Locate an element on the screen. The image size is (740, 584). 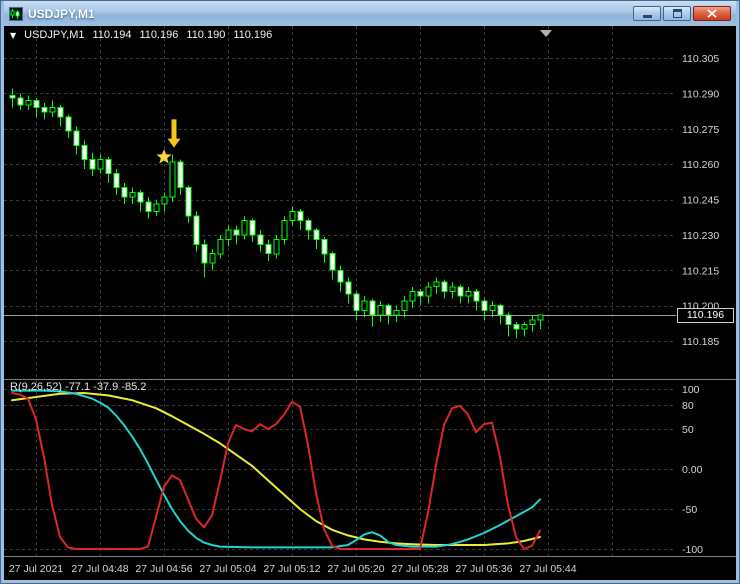
maximize-button is located at coordinates (677, 13).